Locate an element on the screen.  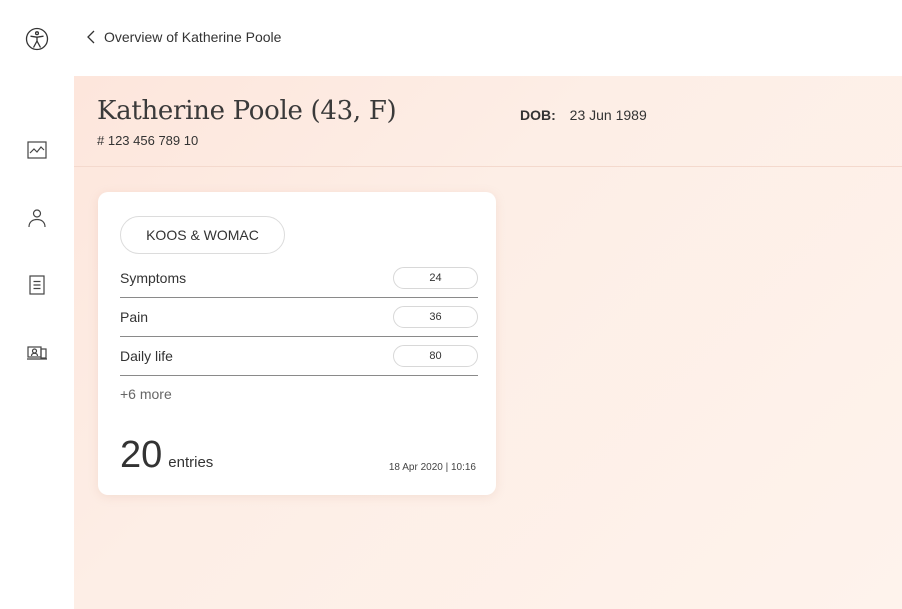
score-label: Daily life is located at coordinates (146, 356).